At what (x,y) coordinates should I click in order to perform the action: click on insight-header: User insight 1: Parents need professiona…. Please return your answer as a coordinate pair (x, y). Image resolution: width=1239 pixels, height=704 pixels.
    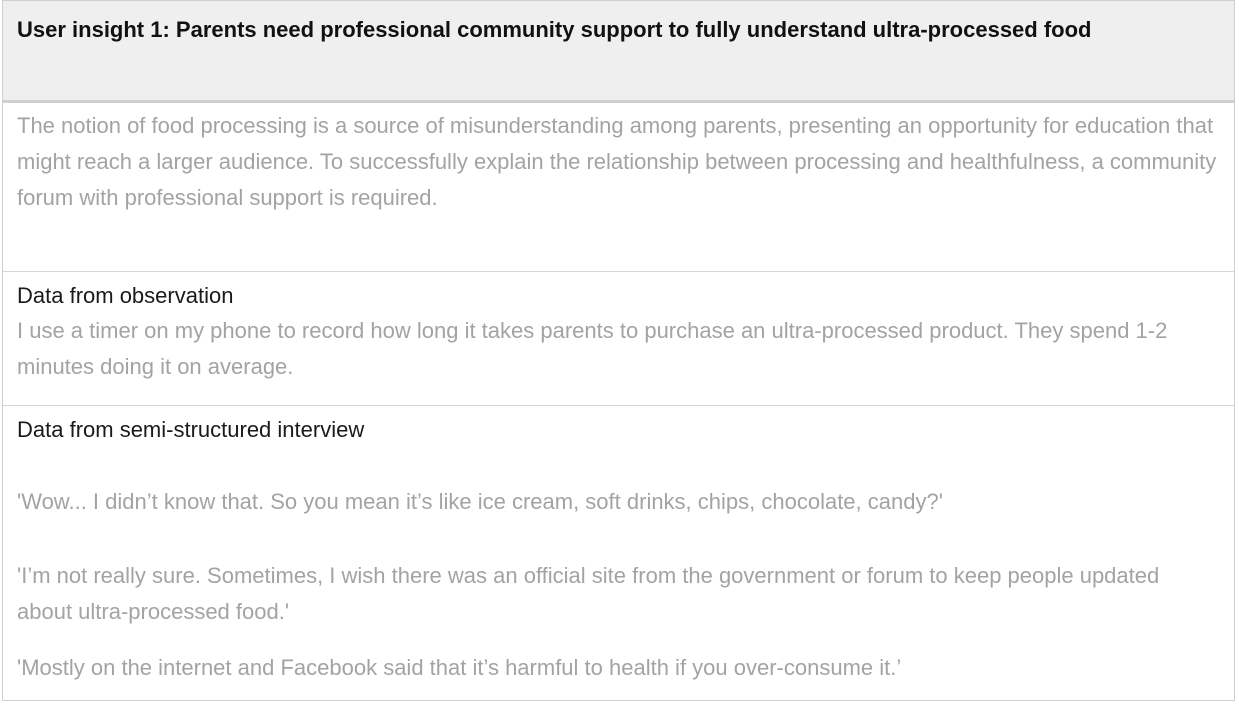
    Looking at the image, I should click on (618, 52).